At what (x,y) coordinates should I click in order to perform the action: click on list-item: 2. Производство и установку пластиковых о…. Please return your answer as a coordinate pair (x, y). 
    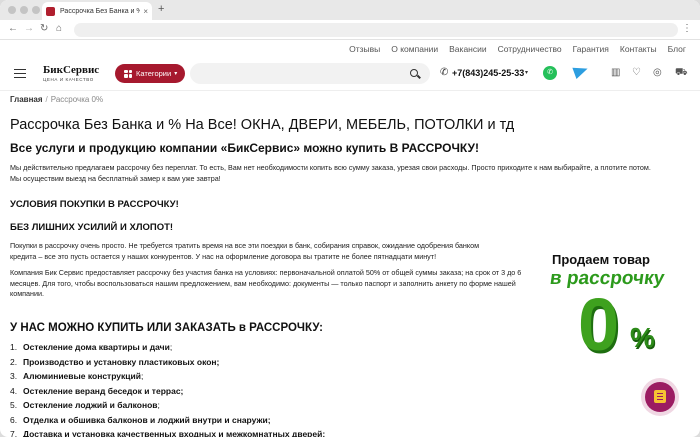
    Looking at the image, I should click on (115, 361).